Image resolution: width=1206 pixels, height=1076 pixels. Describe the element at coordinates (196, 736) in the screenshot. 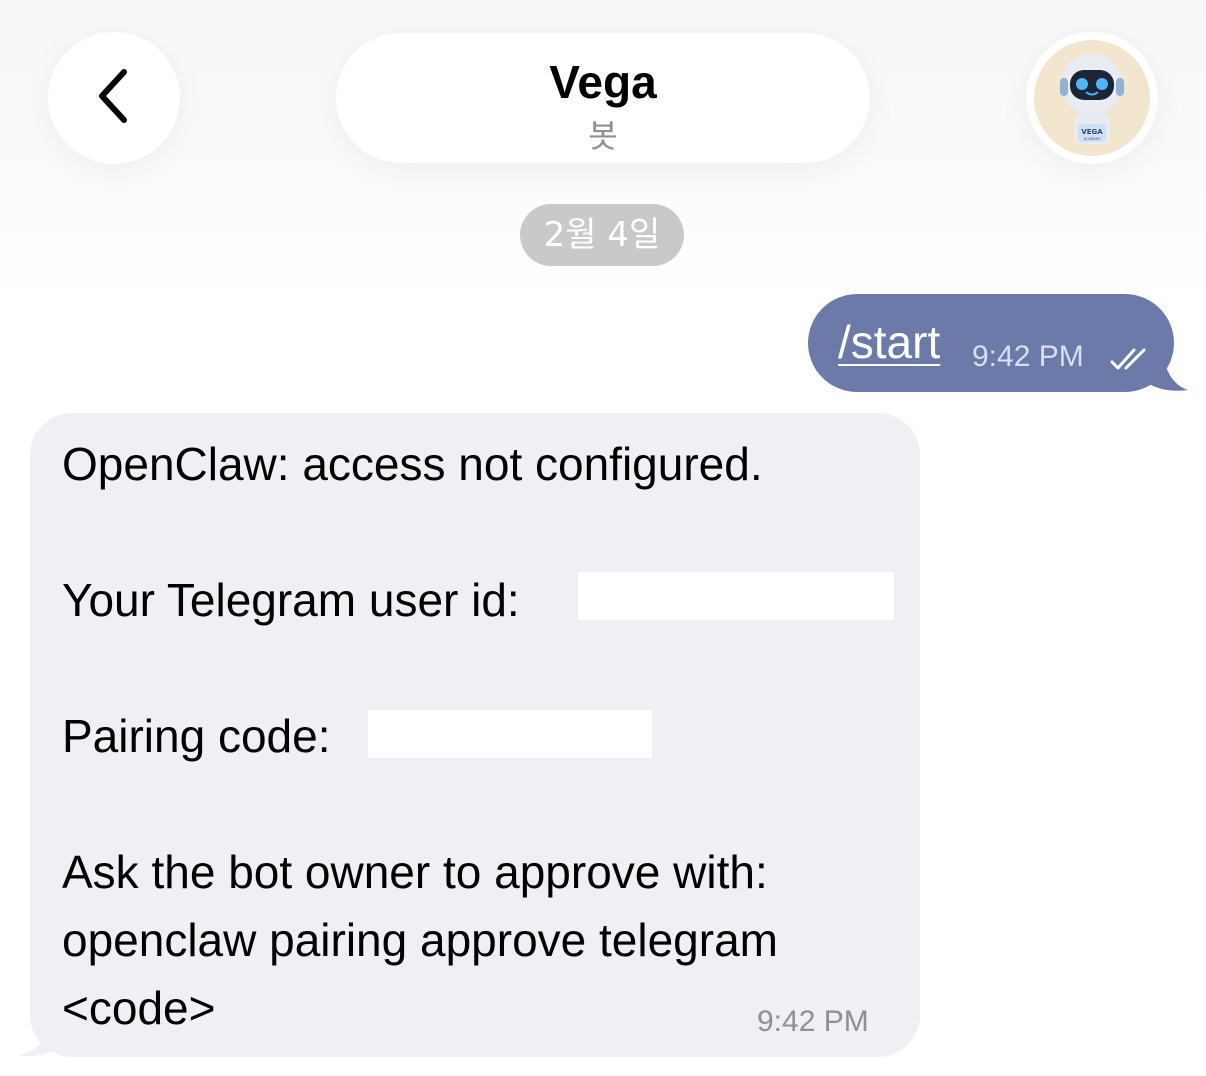

I see `message-line: Pairing code:` at that location.